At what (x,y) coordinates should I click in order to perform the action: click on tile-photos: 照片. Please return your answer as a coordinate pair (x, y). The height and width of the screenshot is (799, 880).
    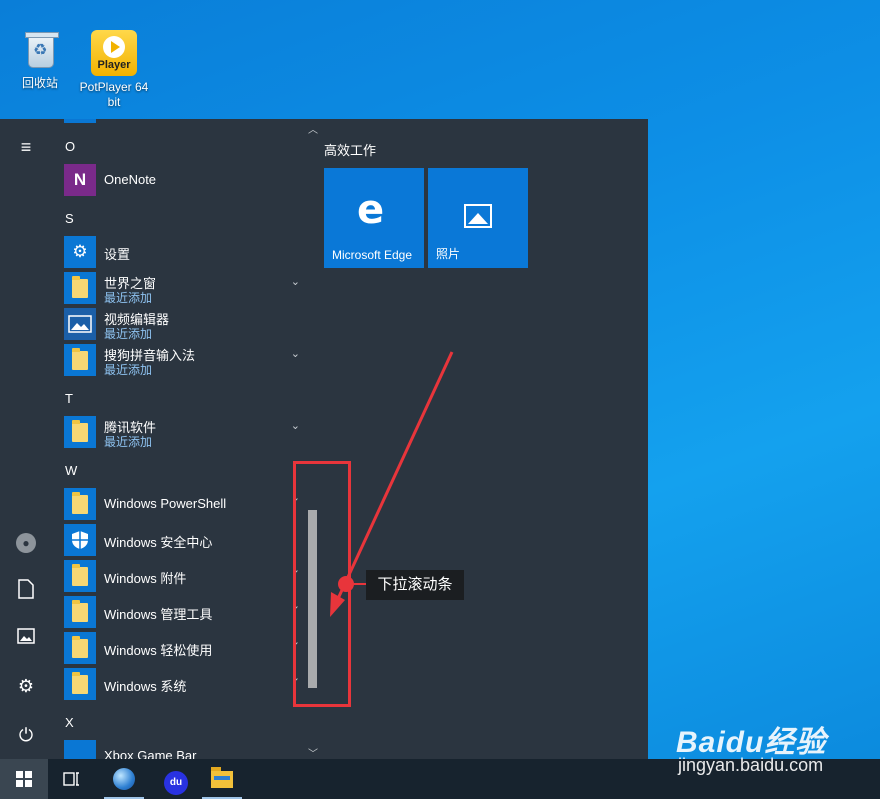
    Looking at the image, I should click on (478, 218).